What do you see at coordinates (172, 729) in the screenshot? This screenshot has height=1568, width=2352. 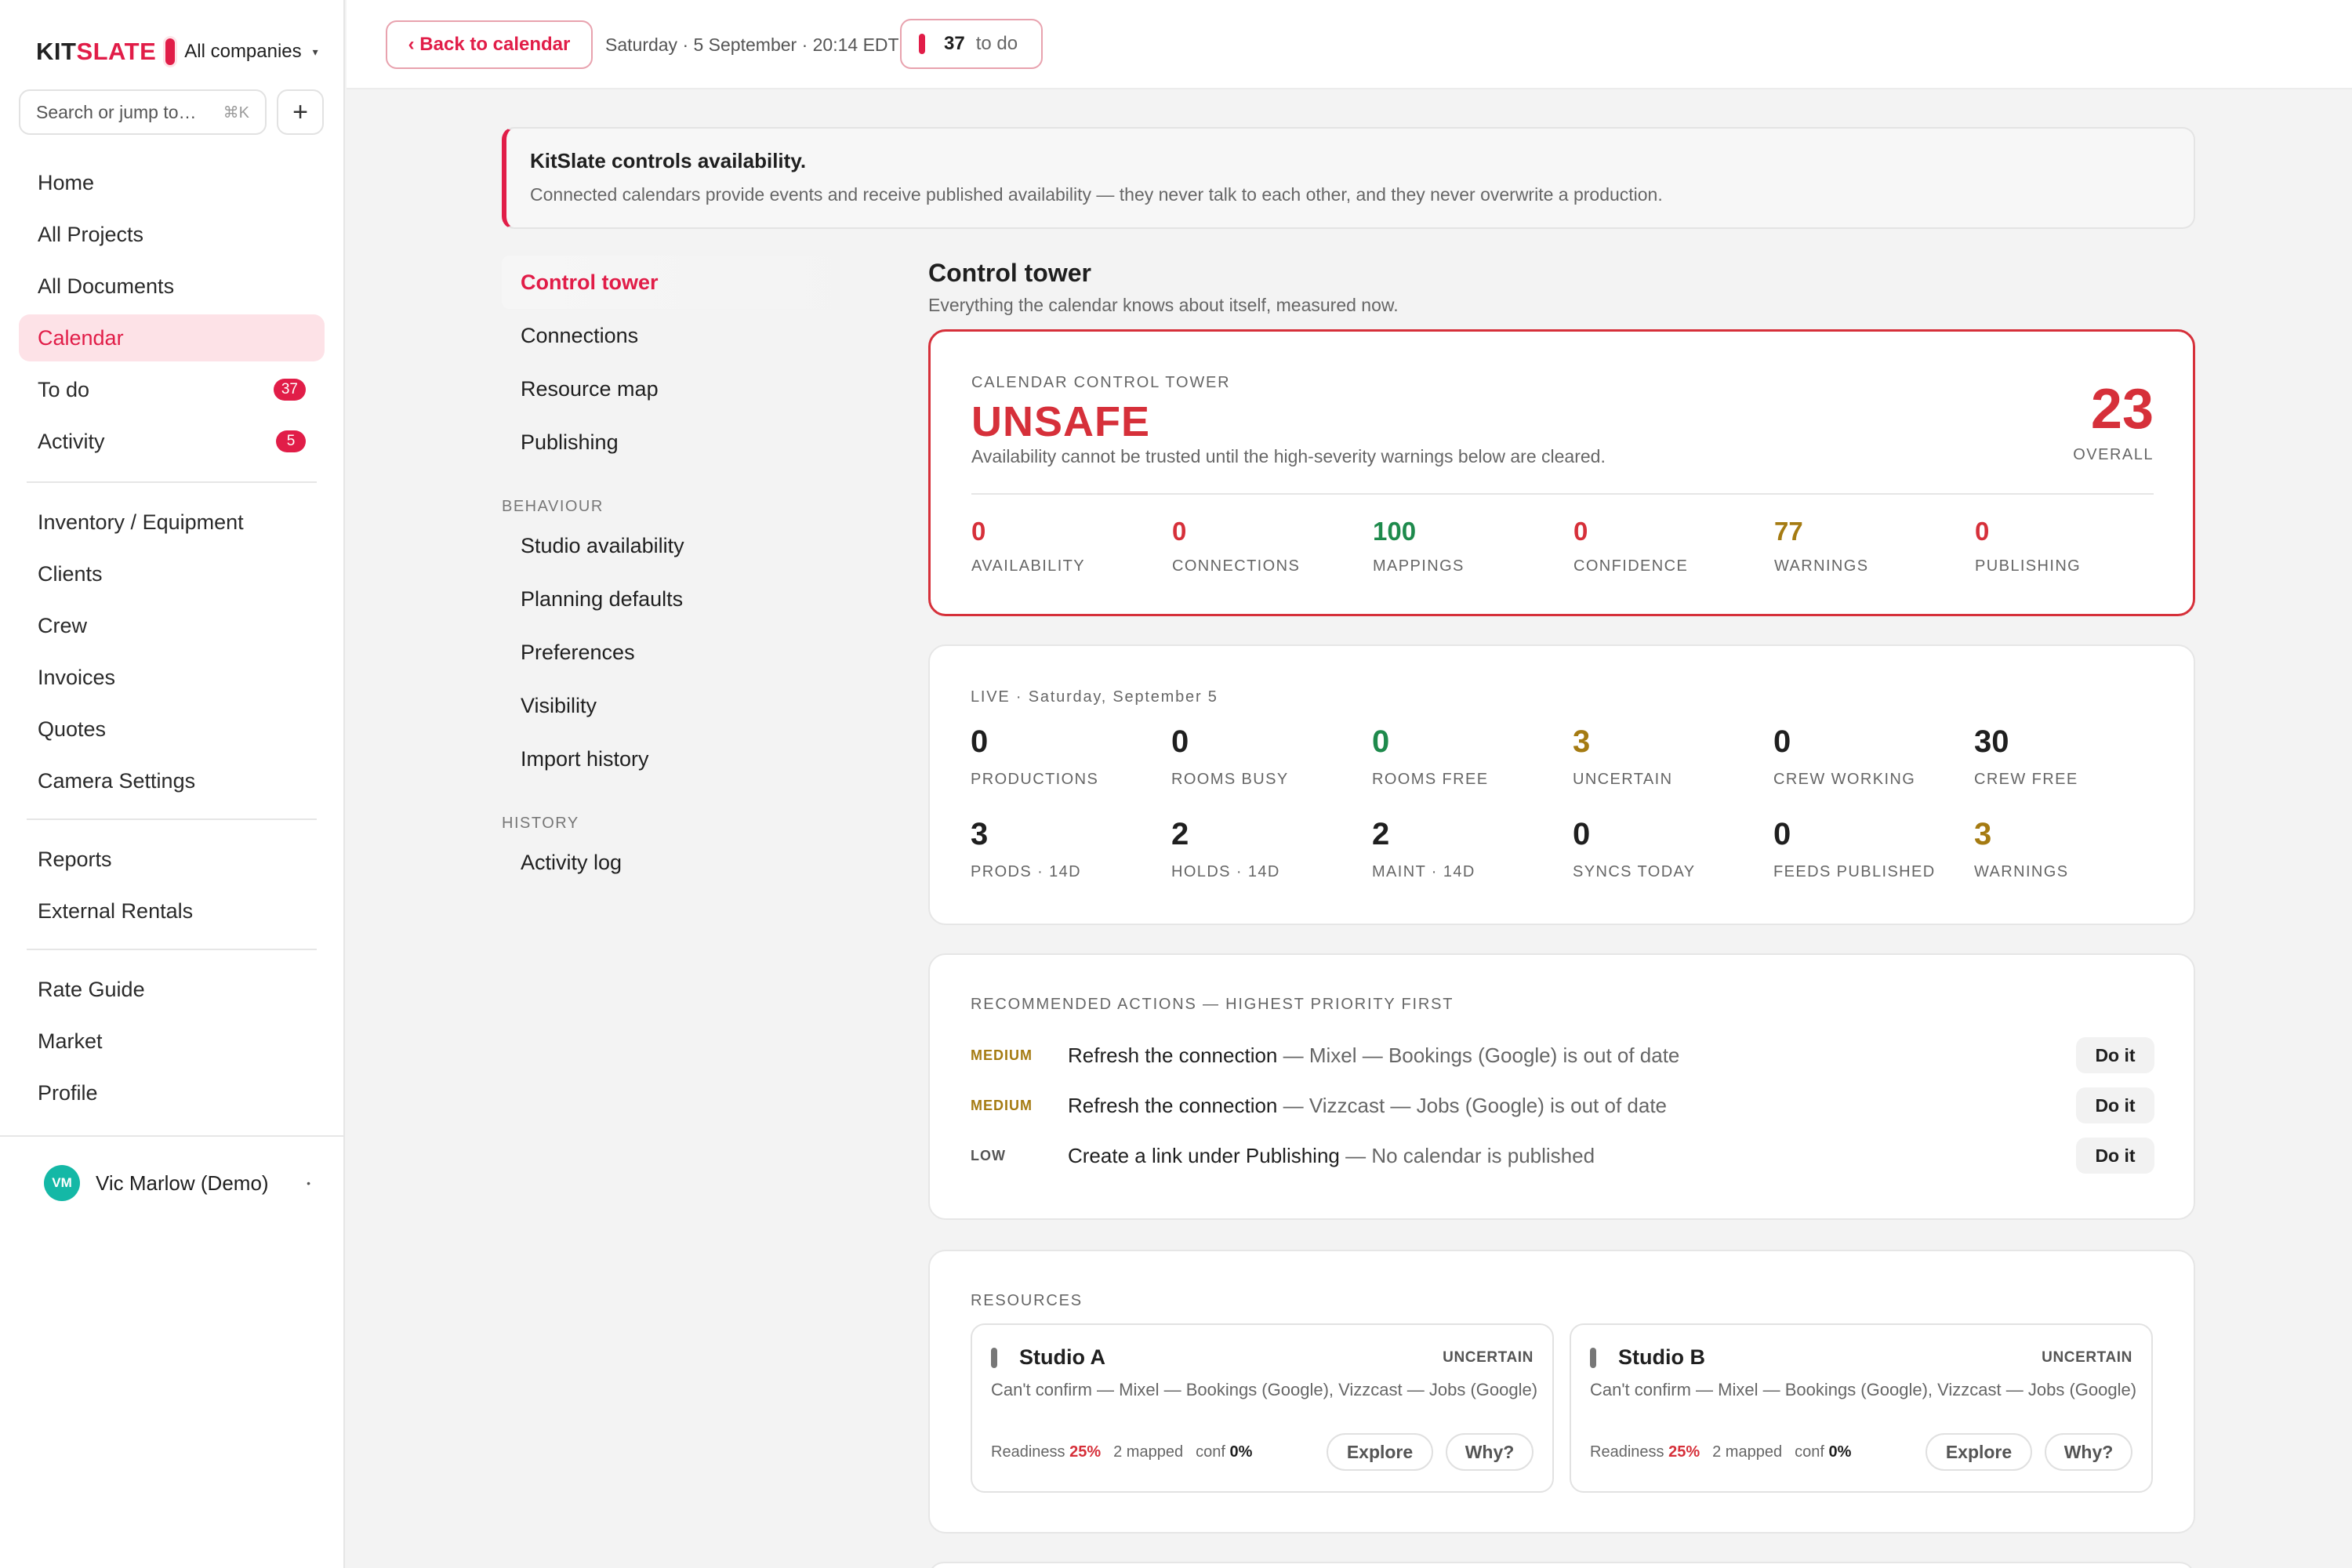 I see `sidebar-item-quotes: Quotes` at bounding box center [172, 729].